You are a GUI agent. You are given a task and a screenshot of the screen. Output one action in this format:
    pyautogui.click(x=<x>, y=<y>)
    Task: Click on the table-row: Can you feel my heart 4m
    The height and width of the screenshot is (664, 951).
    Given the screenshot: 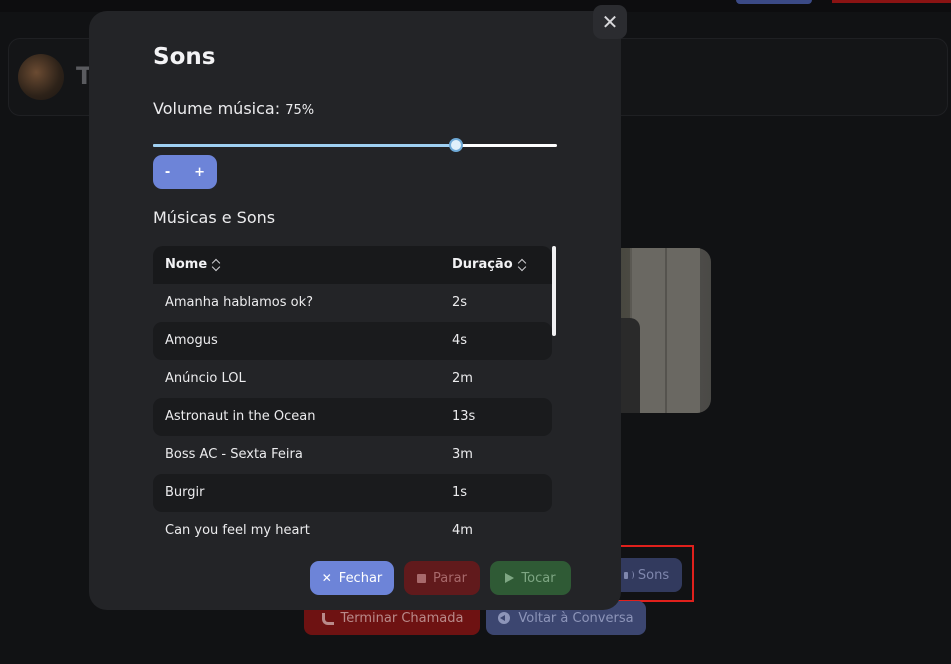 What is the action you would take?
    pyautogui.click(x=352, y=526)
    